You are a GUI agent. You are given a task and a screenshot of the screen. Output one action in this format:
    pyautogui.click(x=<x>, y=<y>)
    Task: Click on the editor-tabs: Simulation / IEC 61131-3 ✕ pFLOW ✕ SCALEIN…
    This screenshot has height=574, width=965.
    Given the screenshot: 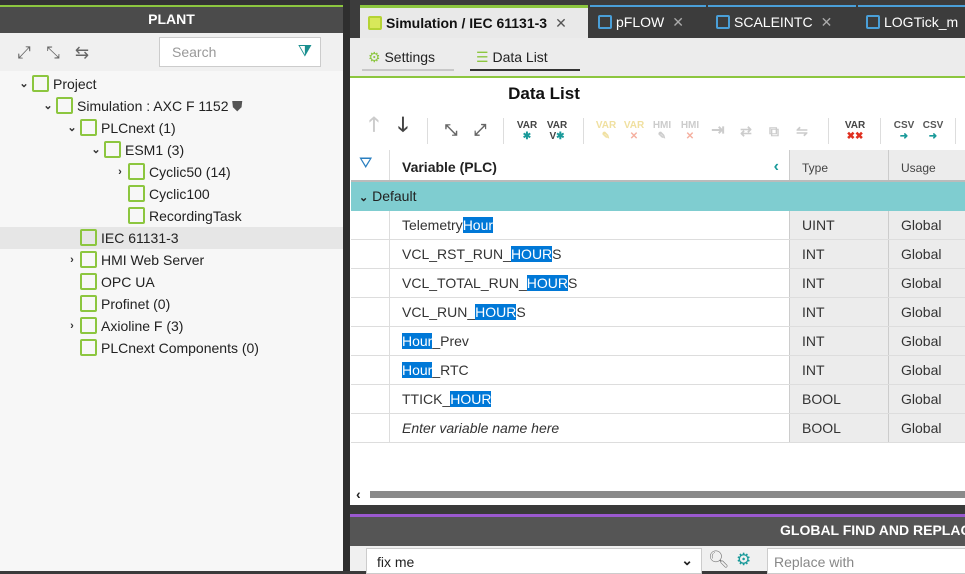 What is the action you would take?
    pyautogui.click(x=657, y=19)
    